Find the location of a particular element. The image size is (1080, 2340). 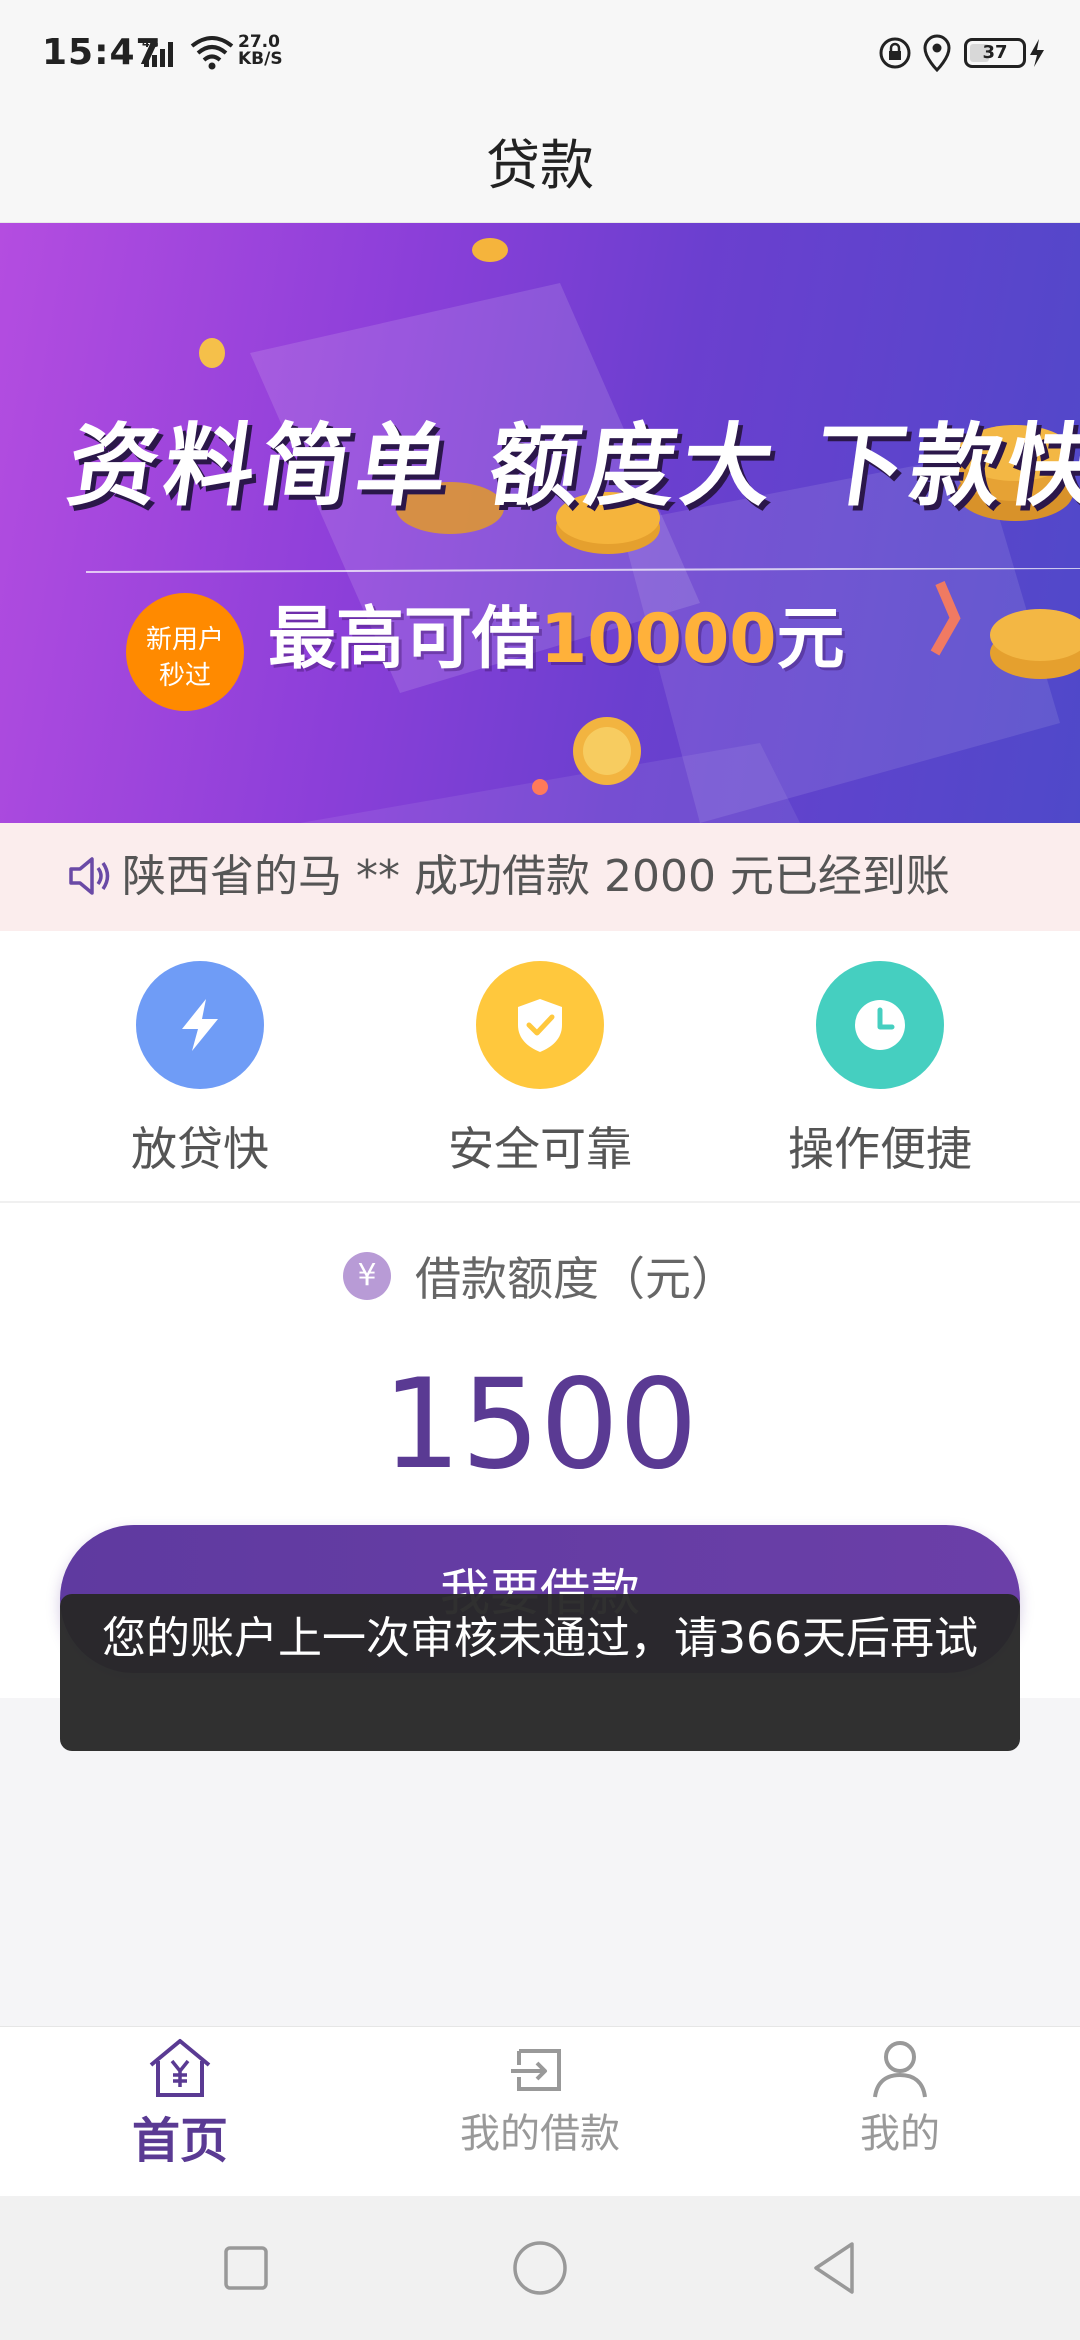

cellular-signal-icon: 4G is located at coordinates (157, 52).